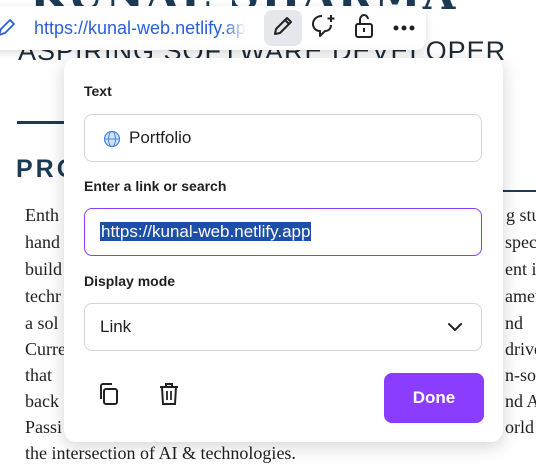  I want to click on copy-icon, so click(109, 396).